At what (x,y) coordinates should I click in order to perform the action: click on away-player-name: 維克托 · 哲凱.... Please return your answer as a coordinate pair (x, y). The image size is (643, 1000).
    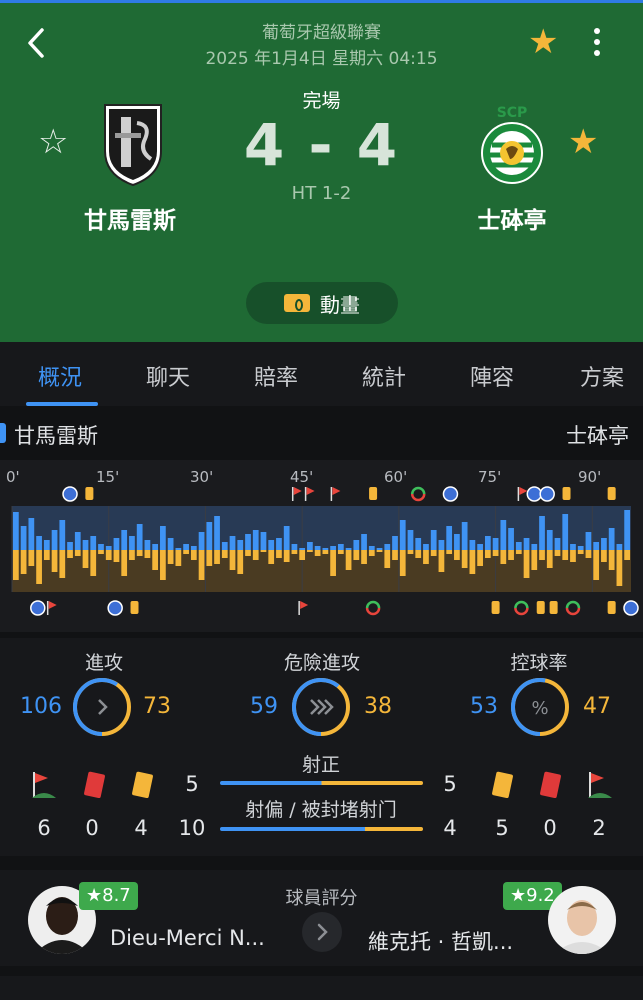
    Looking at the image, I should click on (440, 941).